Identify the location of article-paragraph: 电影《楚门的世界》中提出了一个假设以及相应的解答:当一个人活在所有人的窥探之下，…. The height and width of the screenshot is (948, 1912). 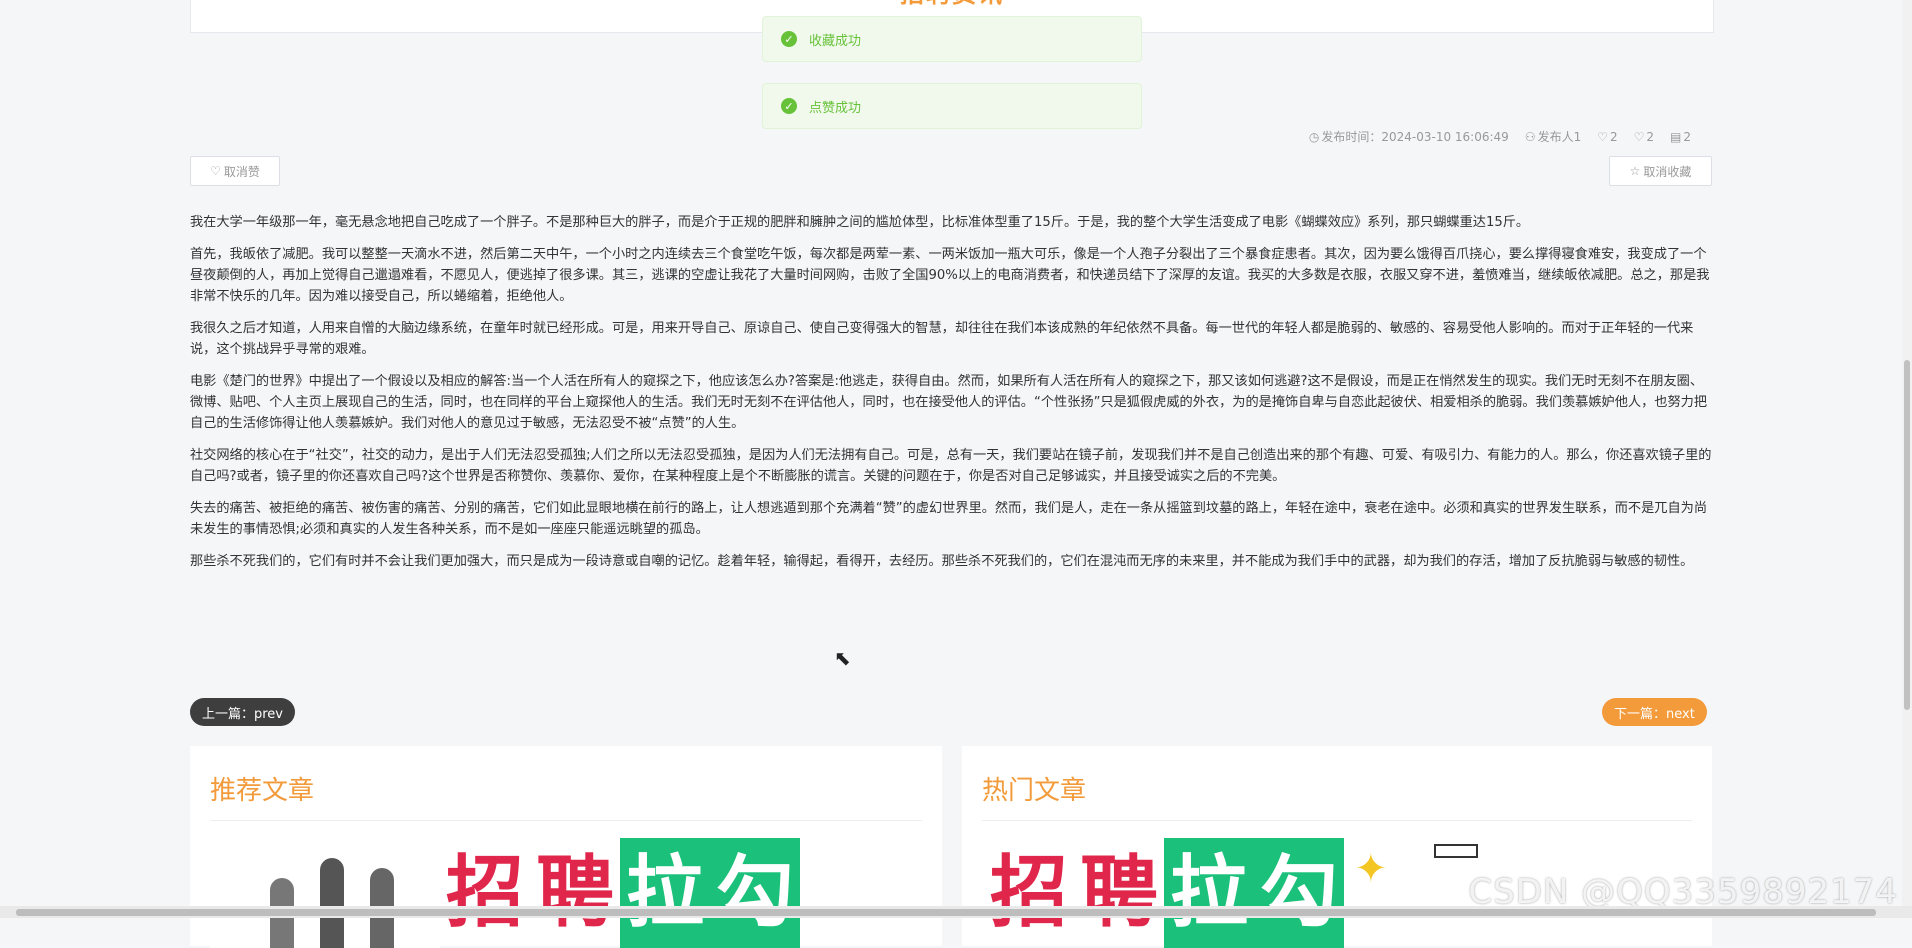
(949, 402).